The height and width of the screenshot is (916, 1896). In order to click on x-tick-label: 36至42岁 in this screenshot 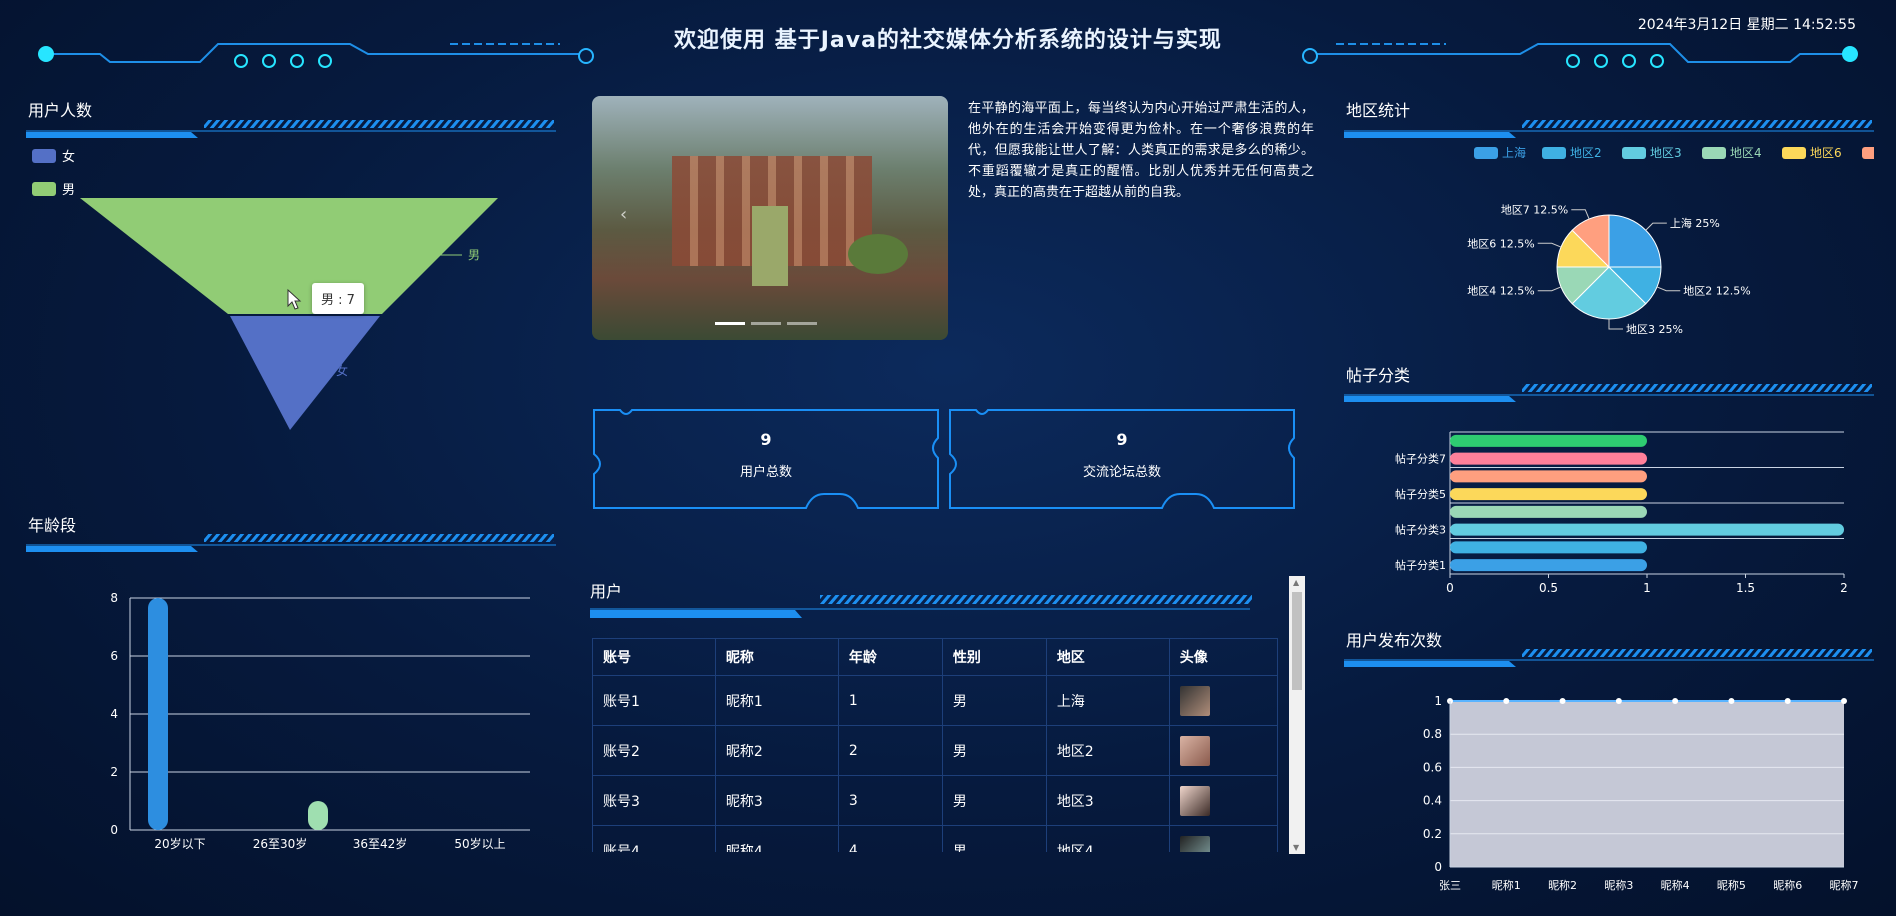, I will do `click(380, 843)`.